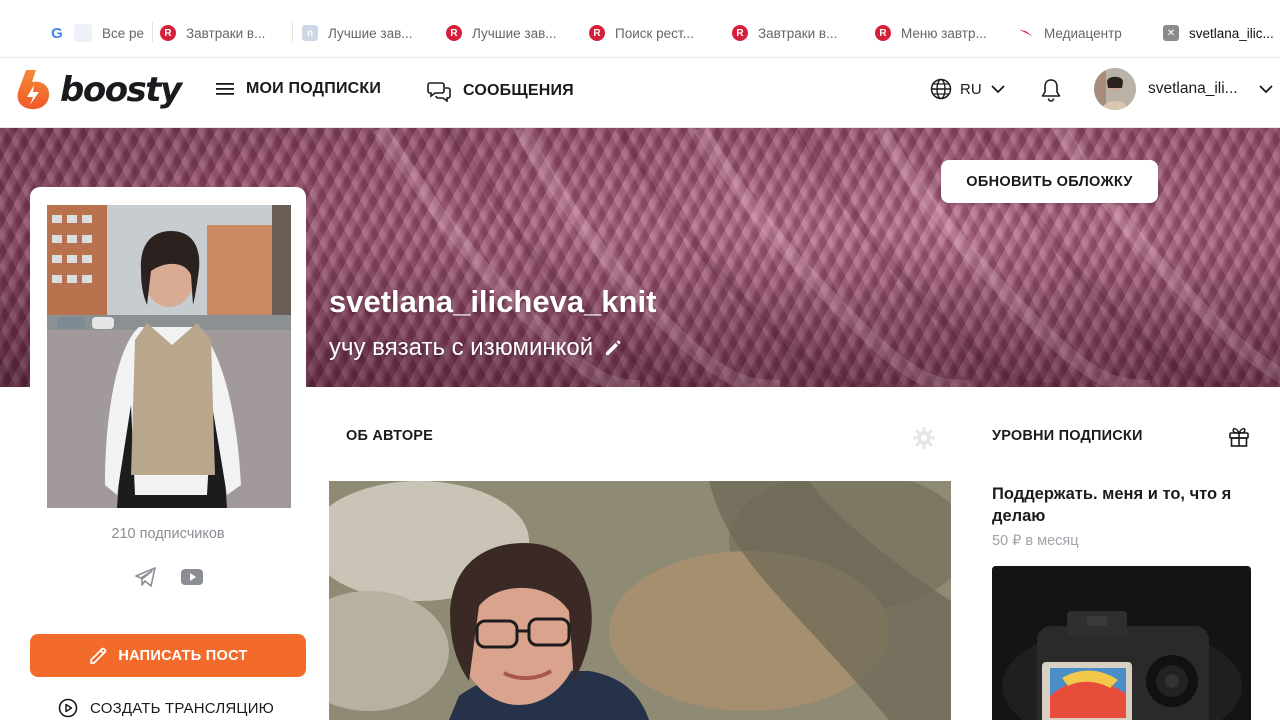  Describe the element at coordinates (1239, 436) in the screenshot. I see `gift-icon` at that location.